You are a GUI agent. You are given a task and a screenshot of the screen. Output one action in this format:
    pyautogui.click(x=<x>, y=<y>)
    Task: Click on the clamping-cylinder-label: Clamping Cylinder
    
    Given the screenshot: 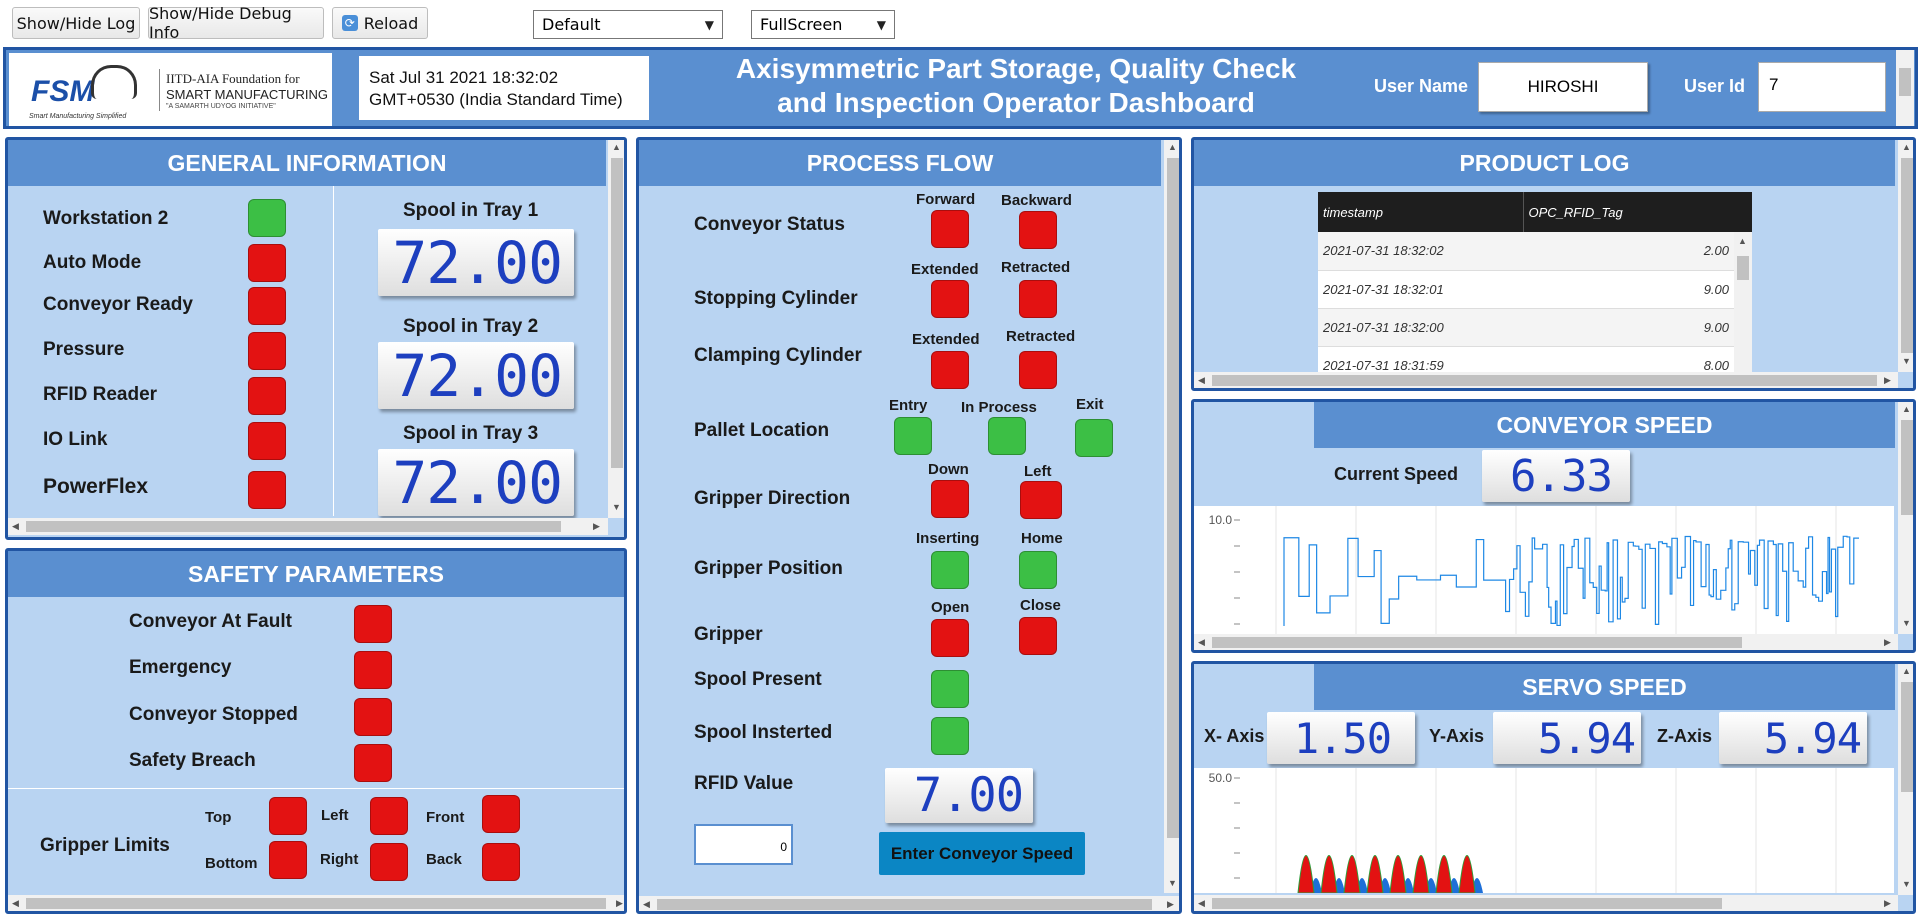 What is the action you would take?
    pyautogui.click(x=778, y=355)
    